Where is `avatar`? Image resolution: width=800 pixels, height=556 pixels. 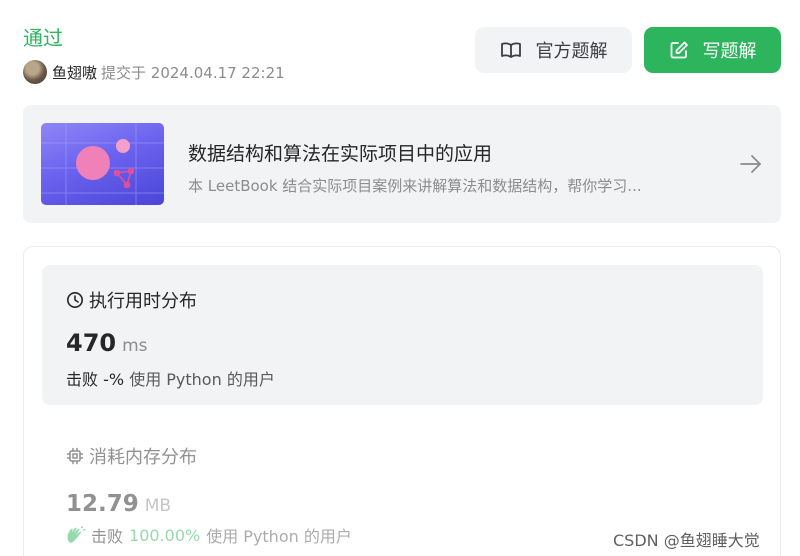 avatar is located at coordinates (35, 72).